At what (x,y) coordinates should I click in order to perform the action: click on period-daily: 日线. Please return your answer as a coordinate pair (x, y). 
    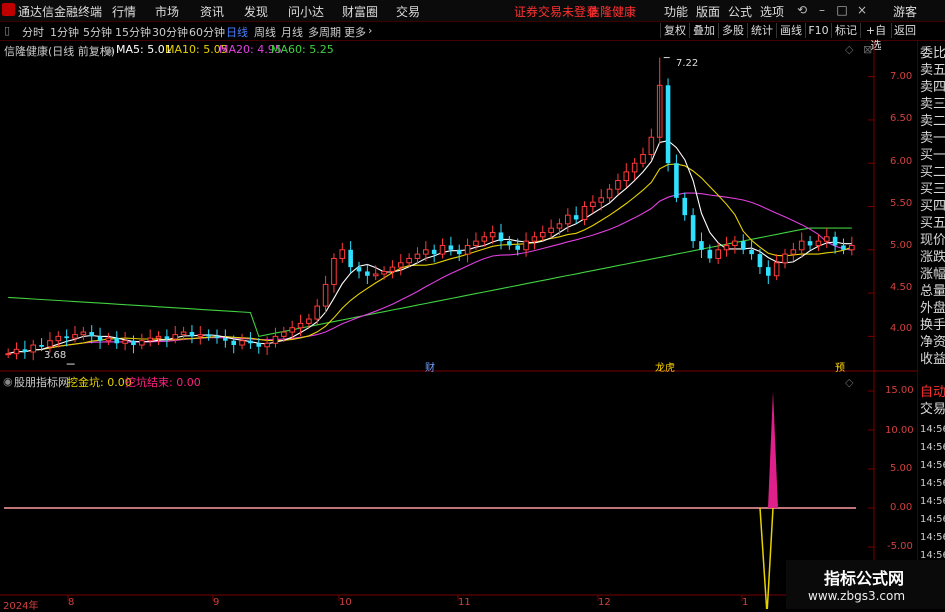
    Looking at the image, I should click on (237, 32).